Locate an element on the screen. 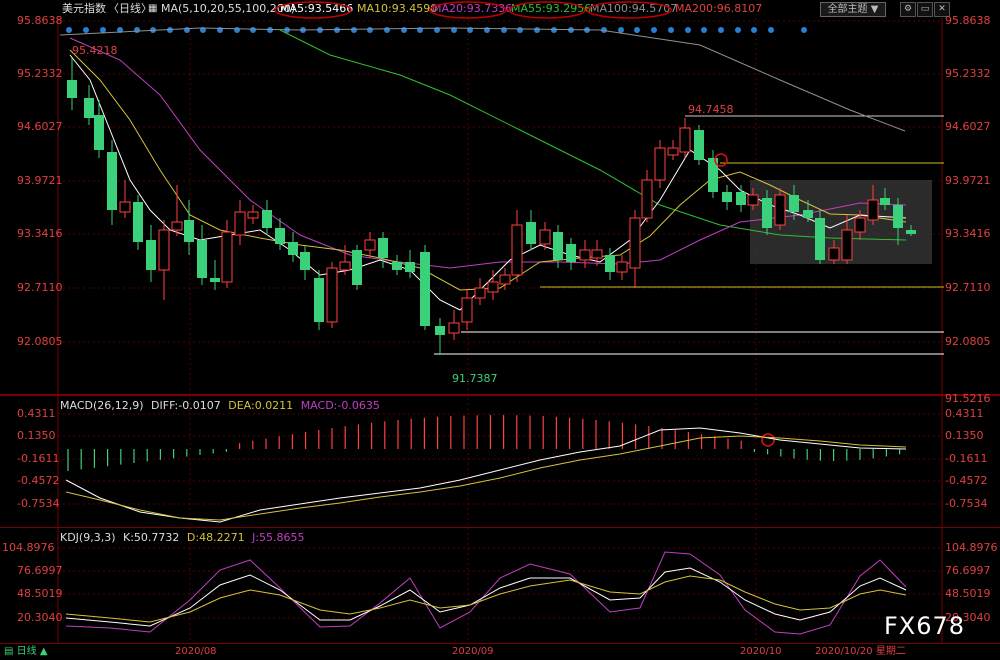 This screenshot has width=1000, height=660. macd-value: MACD:-0.0635 is located at coordinates (340, 405).